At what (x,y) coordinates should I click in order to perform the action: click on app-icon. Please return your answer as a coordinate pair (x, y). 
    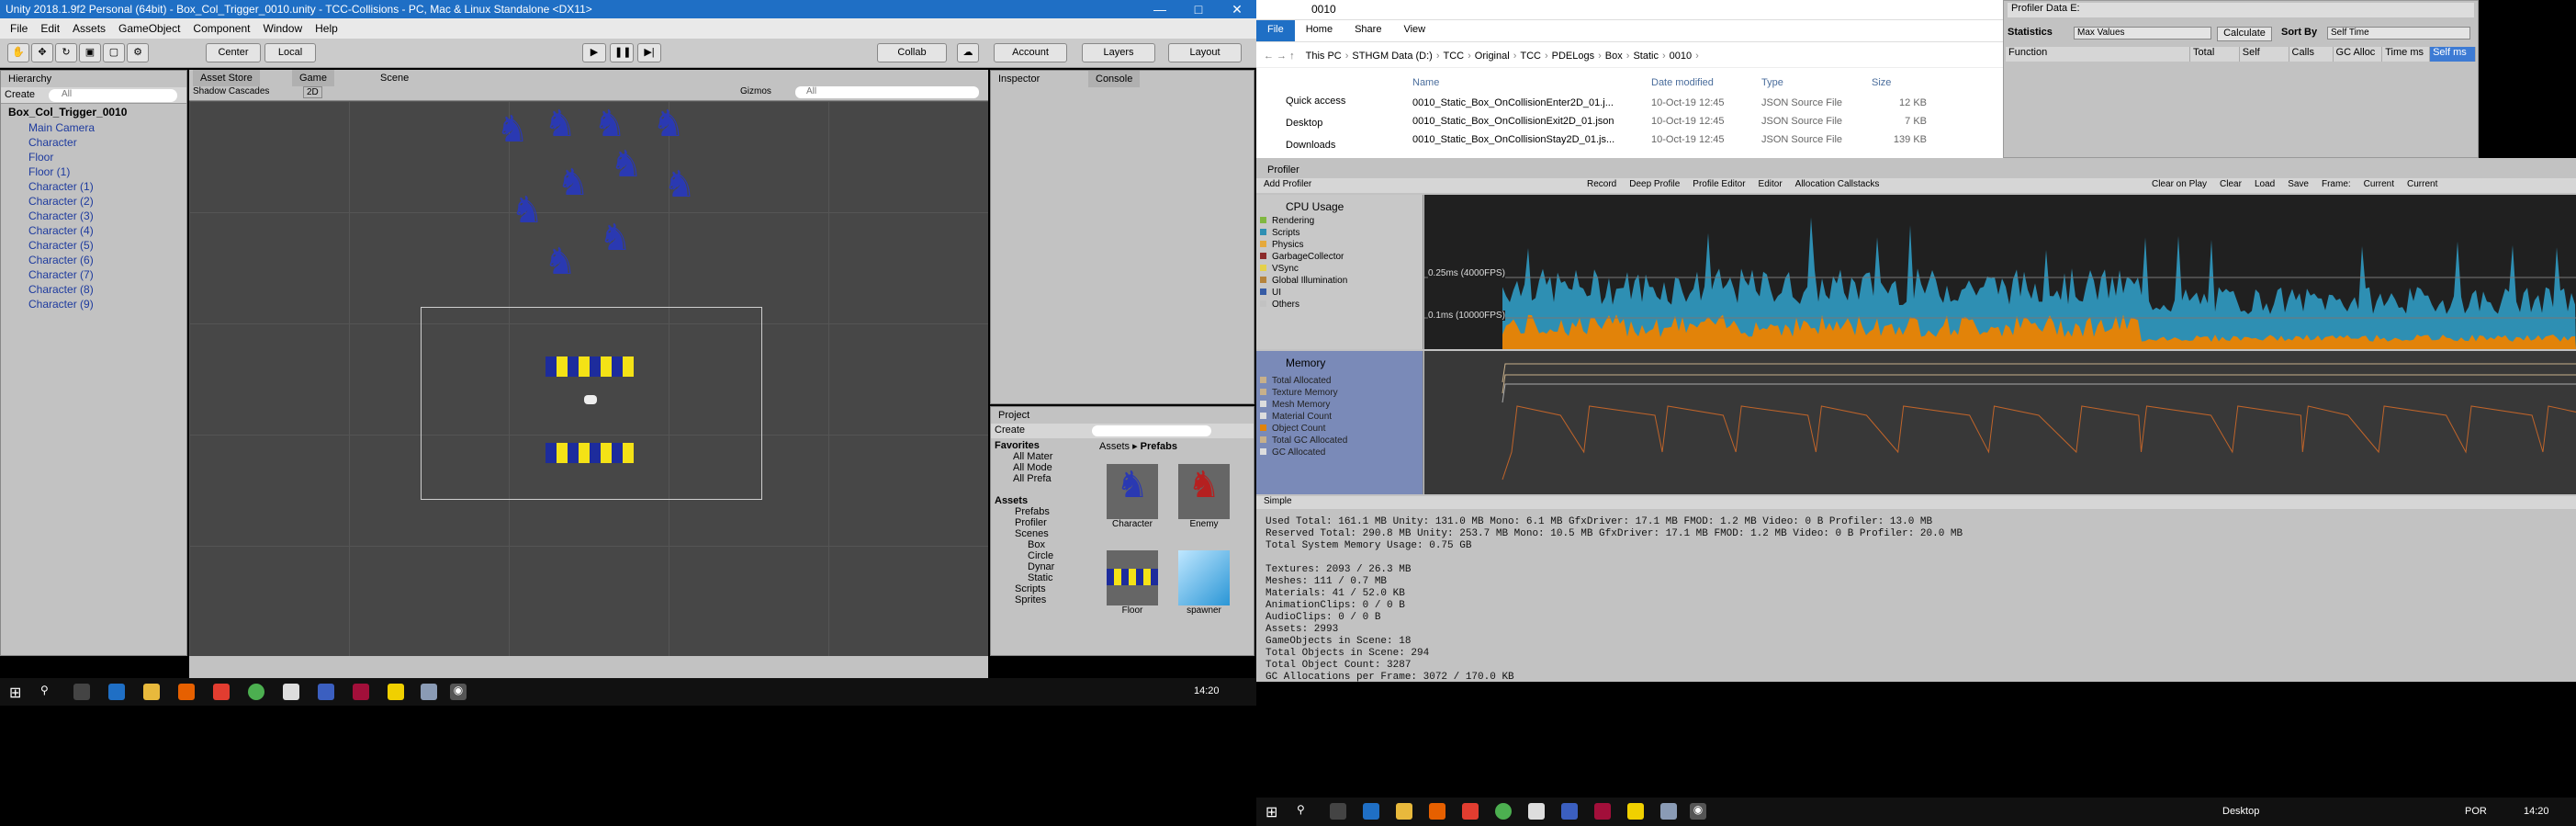
    Looking at the image, I should click on (1668, 811).